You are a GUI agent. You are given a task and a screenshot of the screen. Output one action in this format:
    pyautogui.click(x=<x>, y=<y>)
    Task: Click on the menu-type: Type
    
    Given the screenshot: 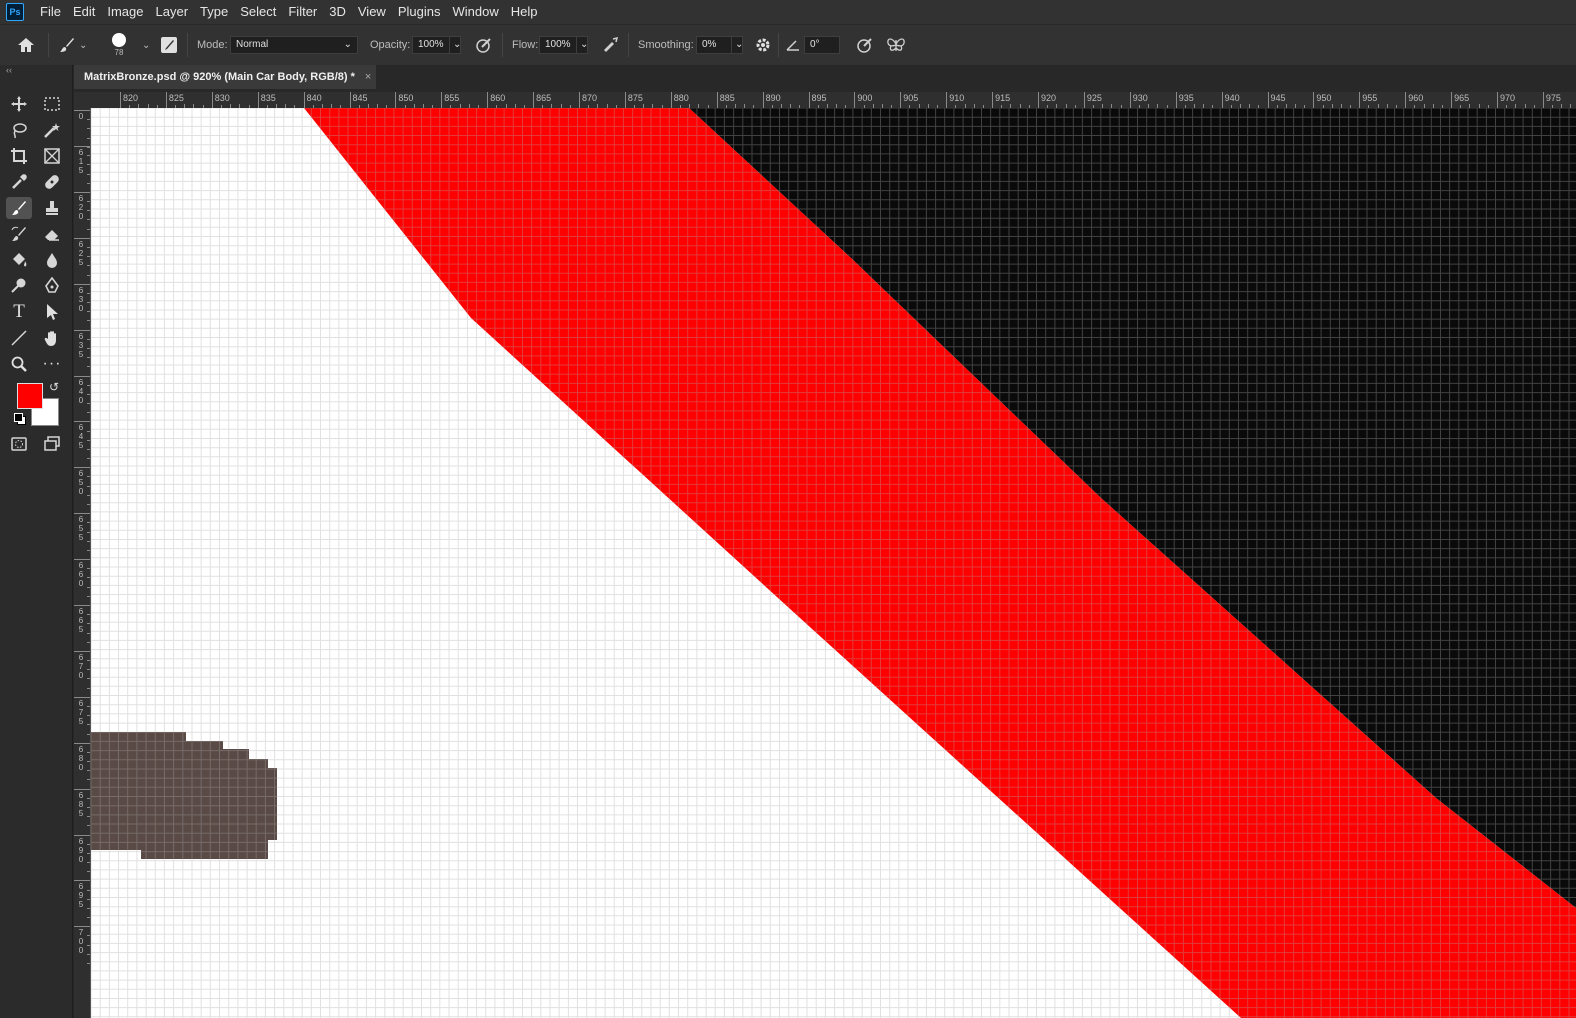 What is the action you would take?
    pyautogui.click(x=214, y=12)
    